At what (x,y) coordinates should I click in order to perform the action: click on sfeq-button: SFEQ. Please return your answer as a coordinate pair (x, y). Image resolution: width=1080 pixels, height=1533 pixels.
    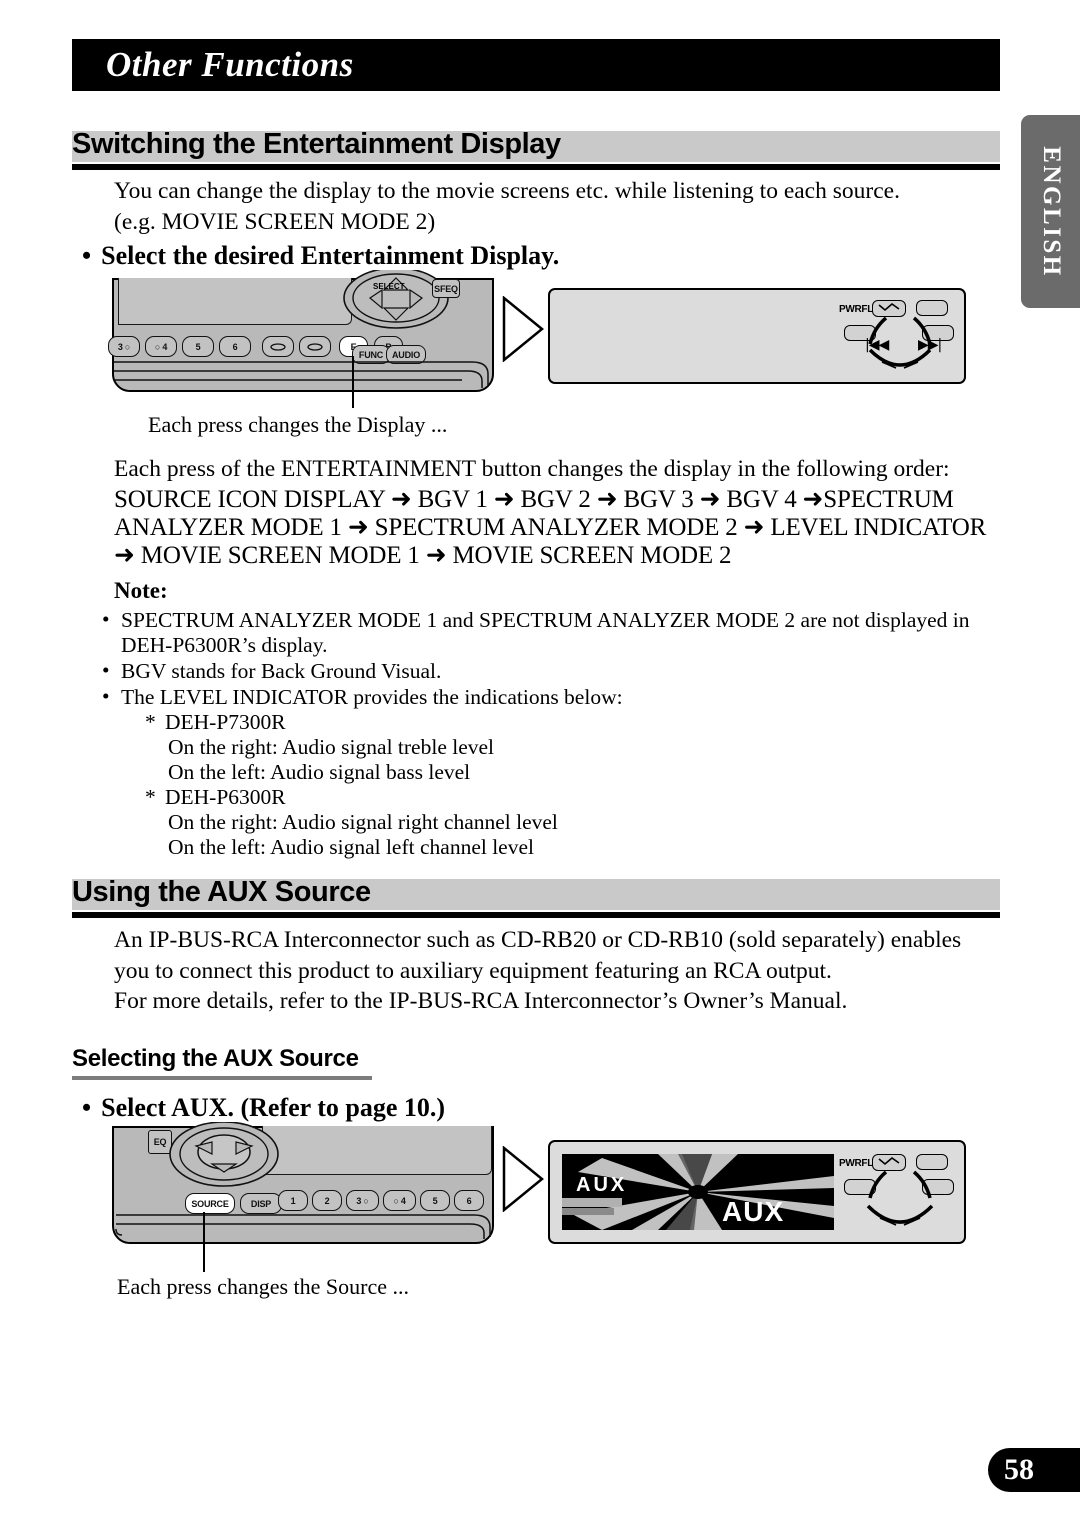
    Looking at the image, I should click on (446, 288).